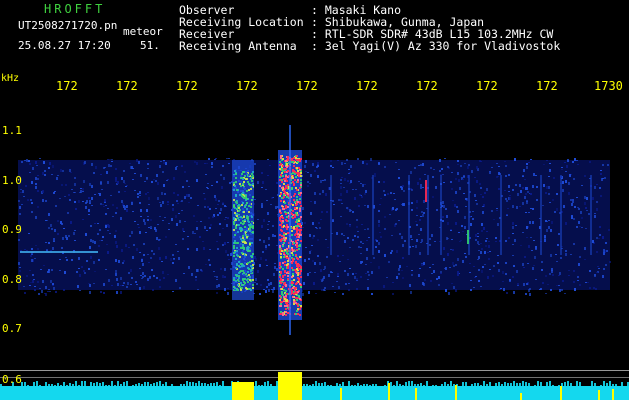 The image size is (629, 400). I want to click on short-echo, so click(468, 237).